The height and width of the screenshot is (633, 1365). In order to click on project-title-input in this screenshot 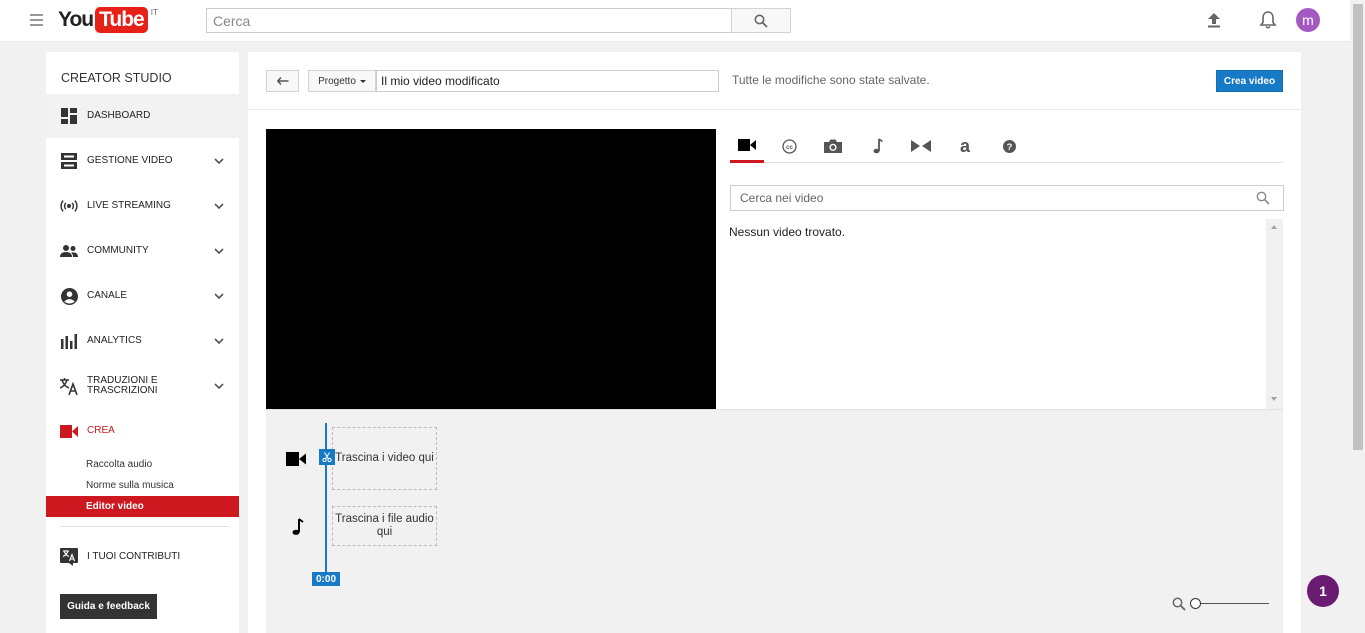, I will do `click(547, 81)`.